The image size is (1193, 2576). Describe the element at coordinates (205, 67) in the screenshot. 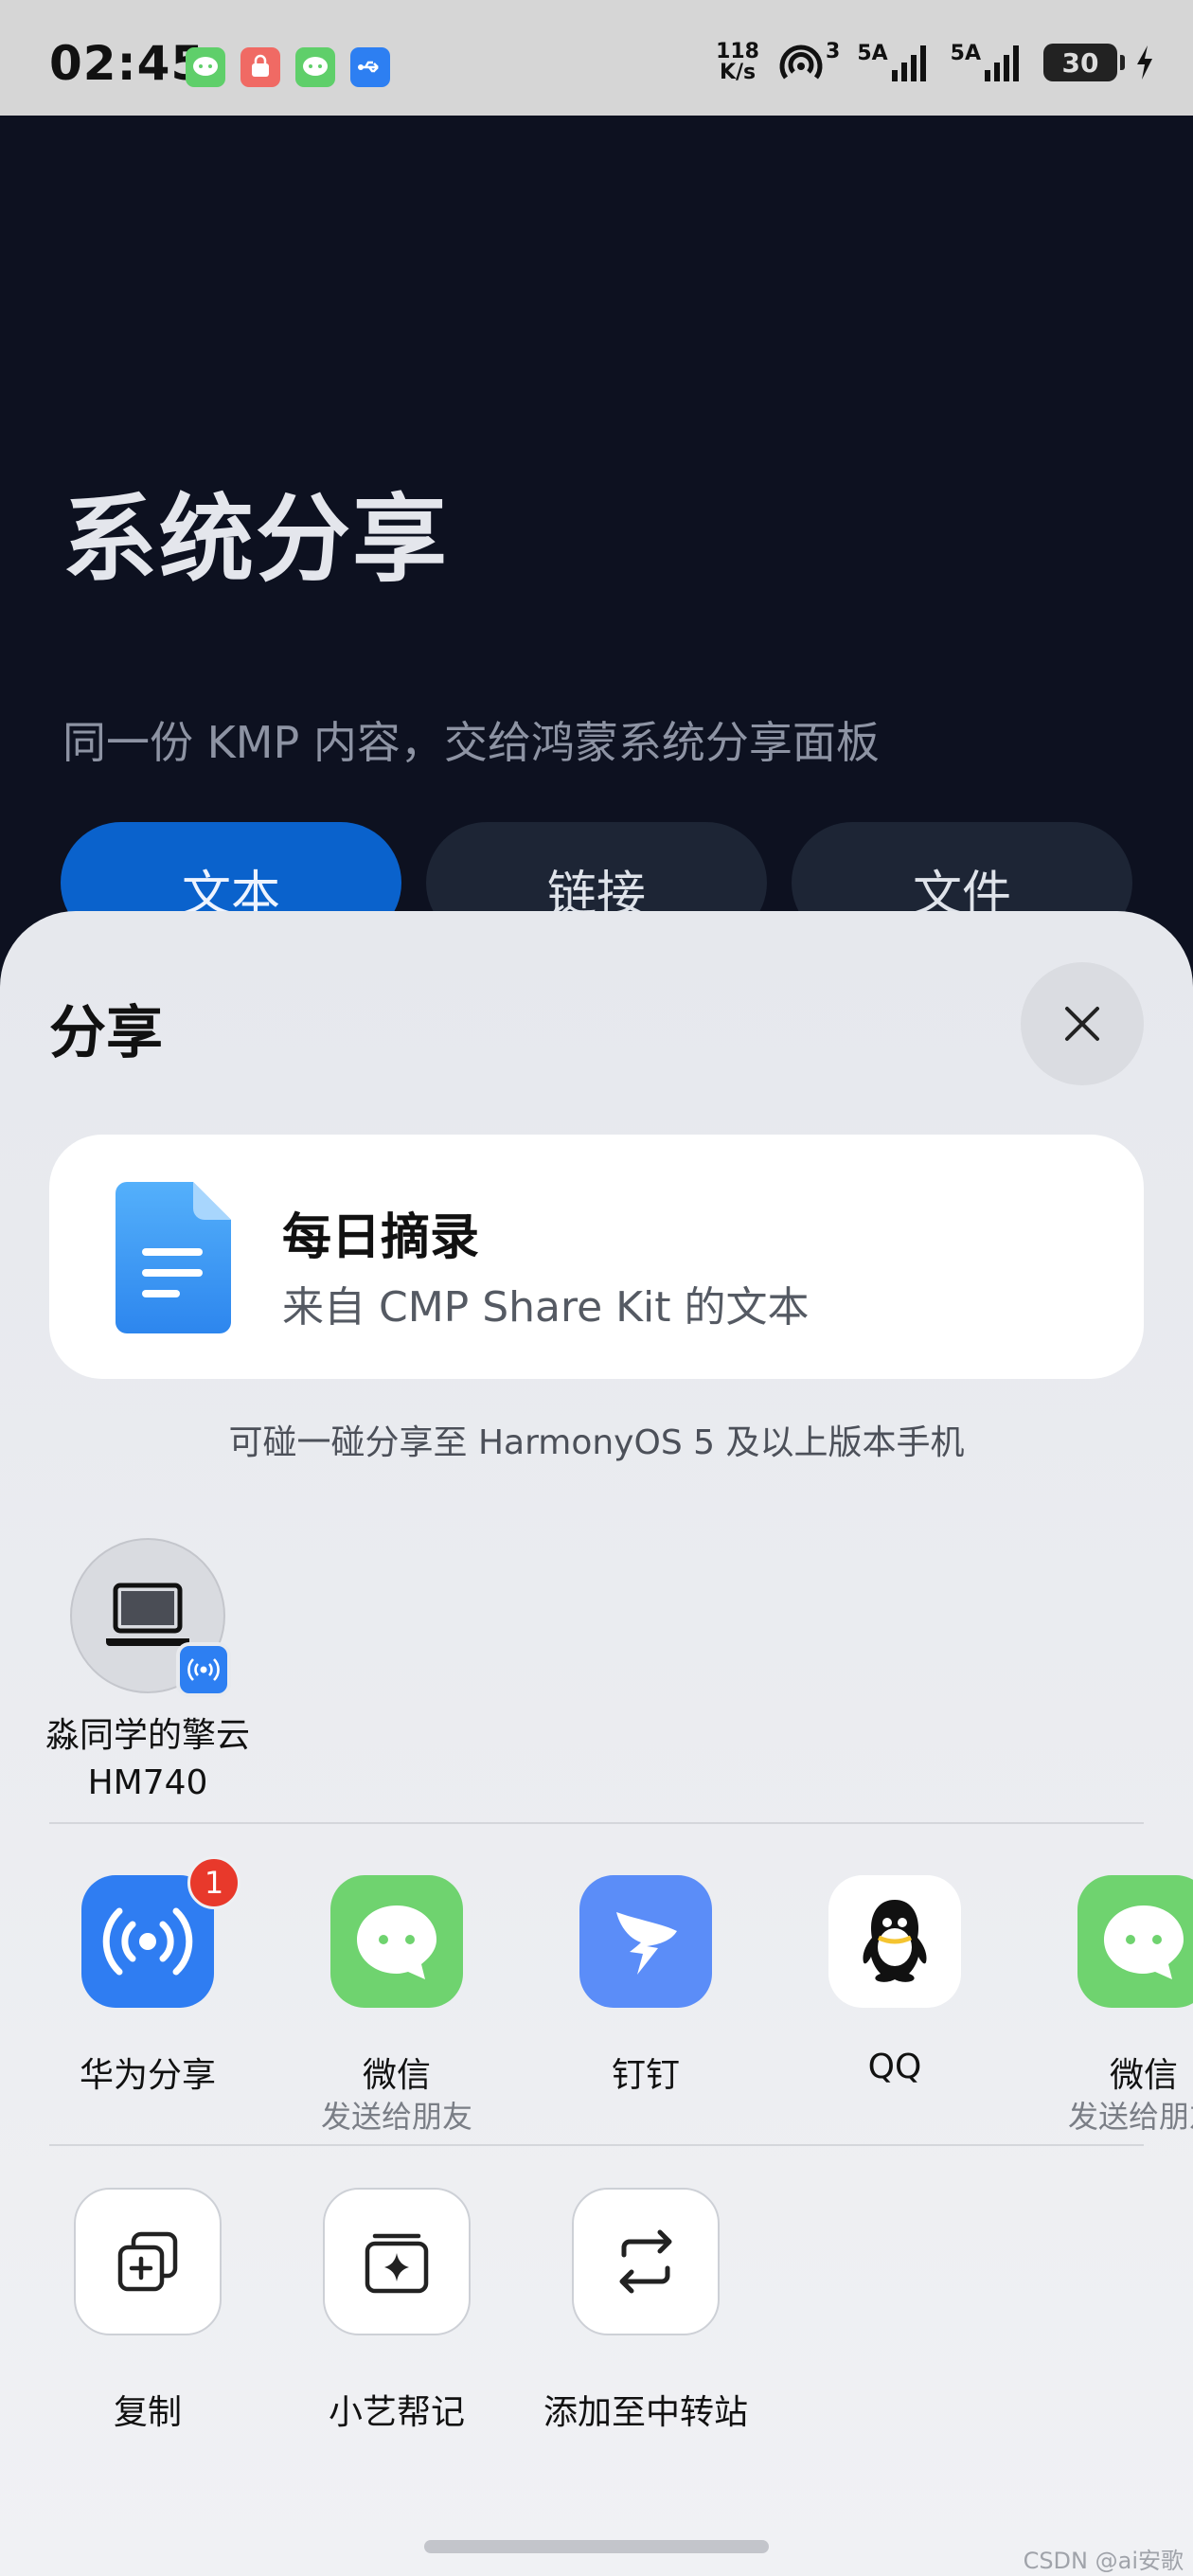

I see `wechat-notification-icon` at that location.